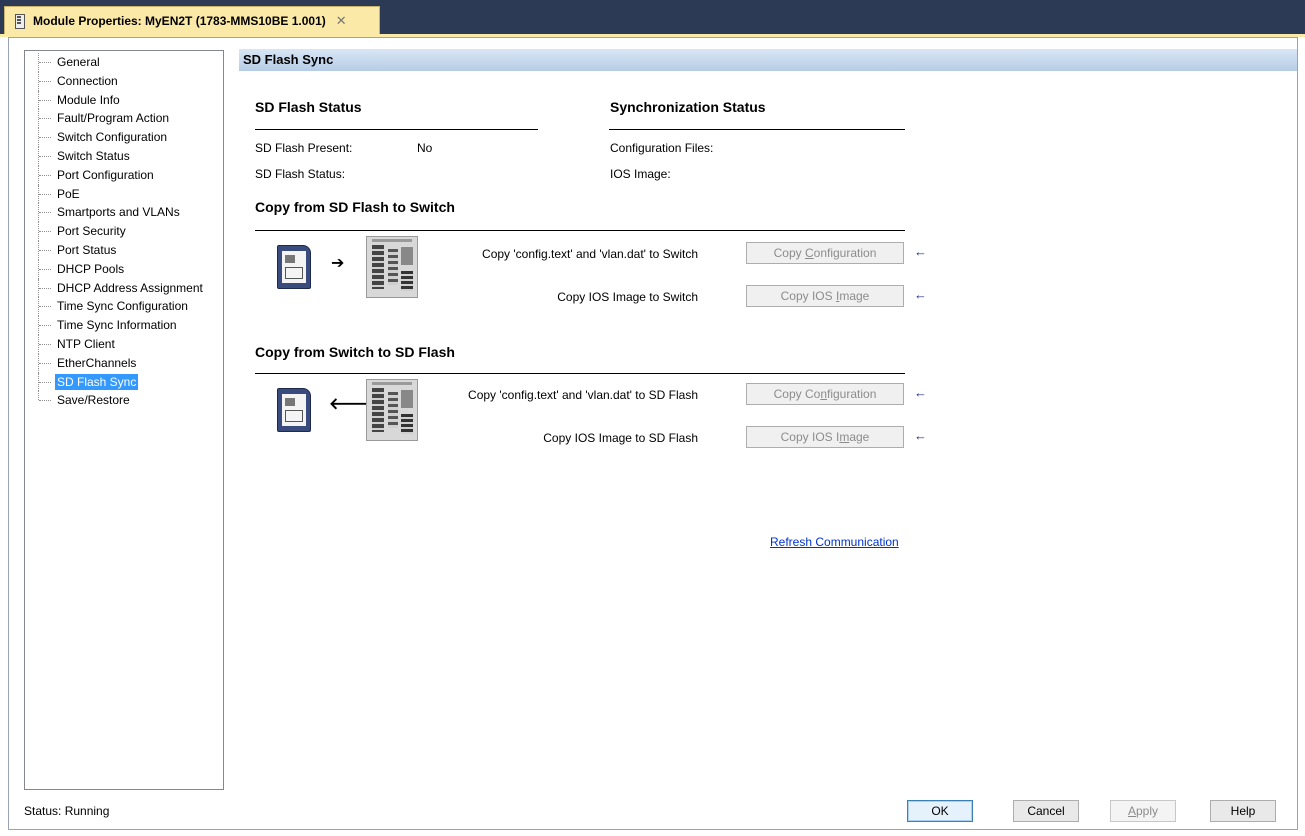 The width and height of the screenshot is (1305, 836). What do you see at coordinates (627, 297) in the screenshot?
I see `copy-ios-to-switch-label: Copy IOS Image to Switch` at bounding box center [627, 297].